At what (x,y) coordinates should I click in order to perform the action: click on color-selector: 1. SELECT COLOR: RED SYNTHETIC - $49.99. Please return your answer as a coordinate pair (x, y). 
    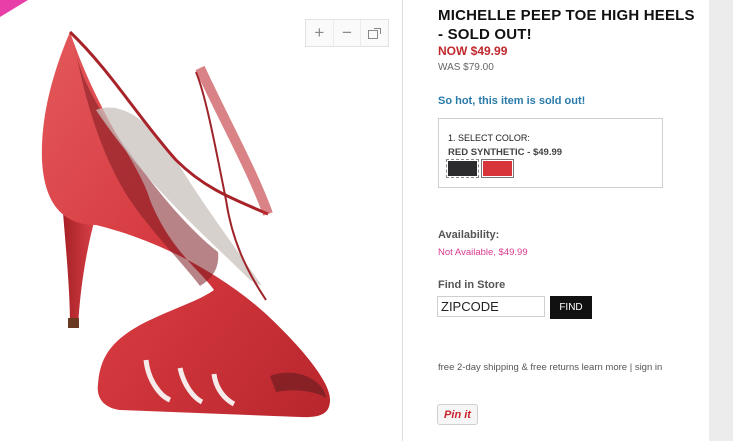
    Looking at the image, I should click on (550, 153).